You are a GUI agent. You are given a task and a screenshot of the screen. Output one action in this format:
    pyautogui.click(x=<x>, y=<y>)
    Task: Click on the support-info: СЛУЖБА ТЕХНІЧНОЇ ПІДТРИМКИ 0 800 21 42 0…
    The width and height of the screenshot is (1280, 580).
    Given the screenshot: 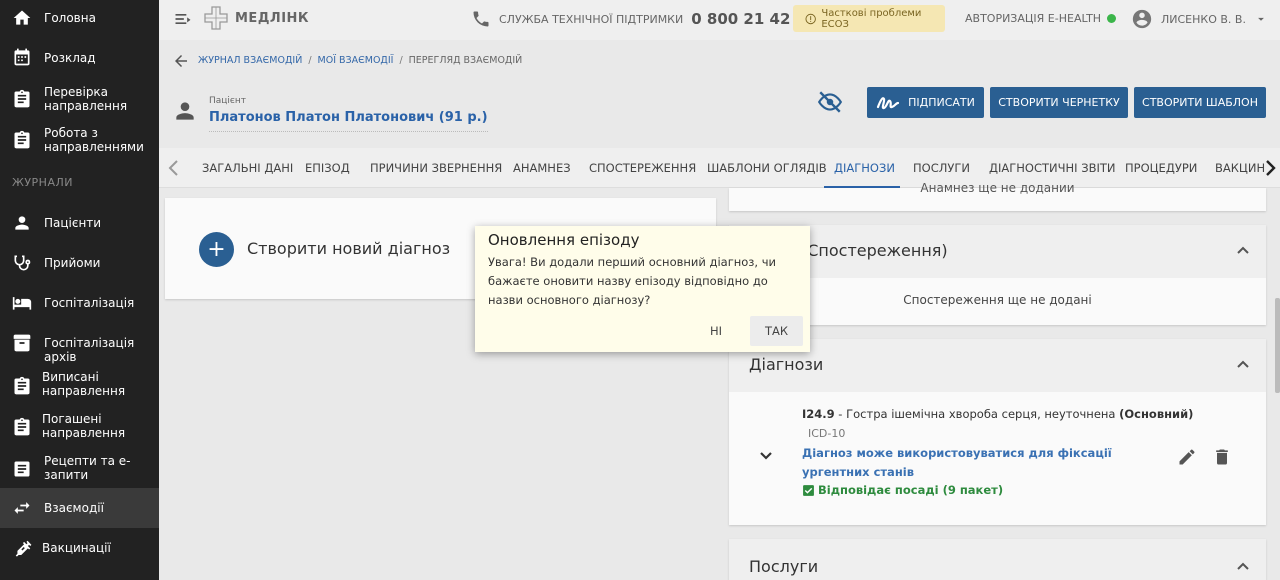 What is the action you would take?
    pyautogui.click(x=644, y=19)
    